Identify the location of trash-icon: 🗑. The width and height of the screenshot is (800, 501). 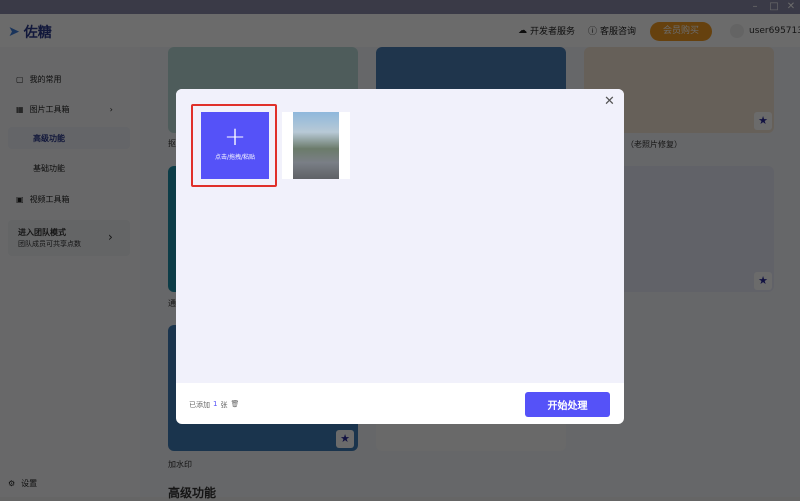
(234, 405).